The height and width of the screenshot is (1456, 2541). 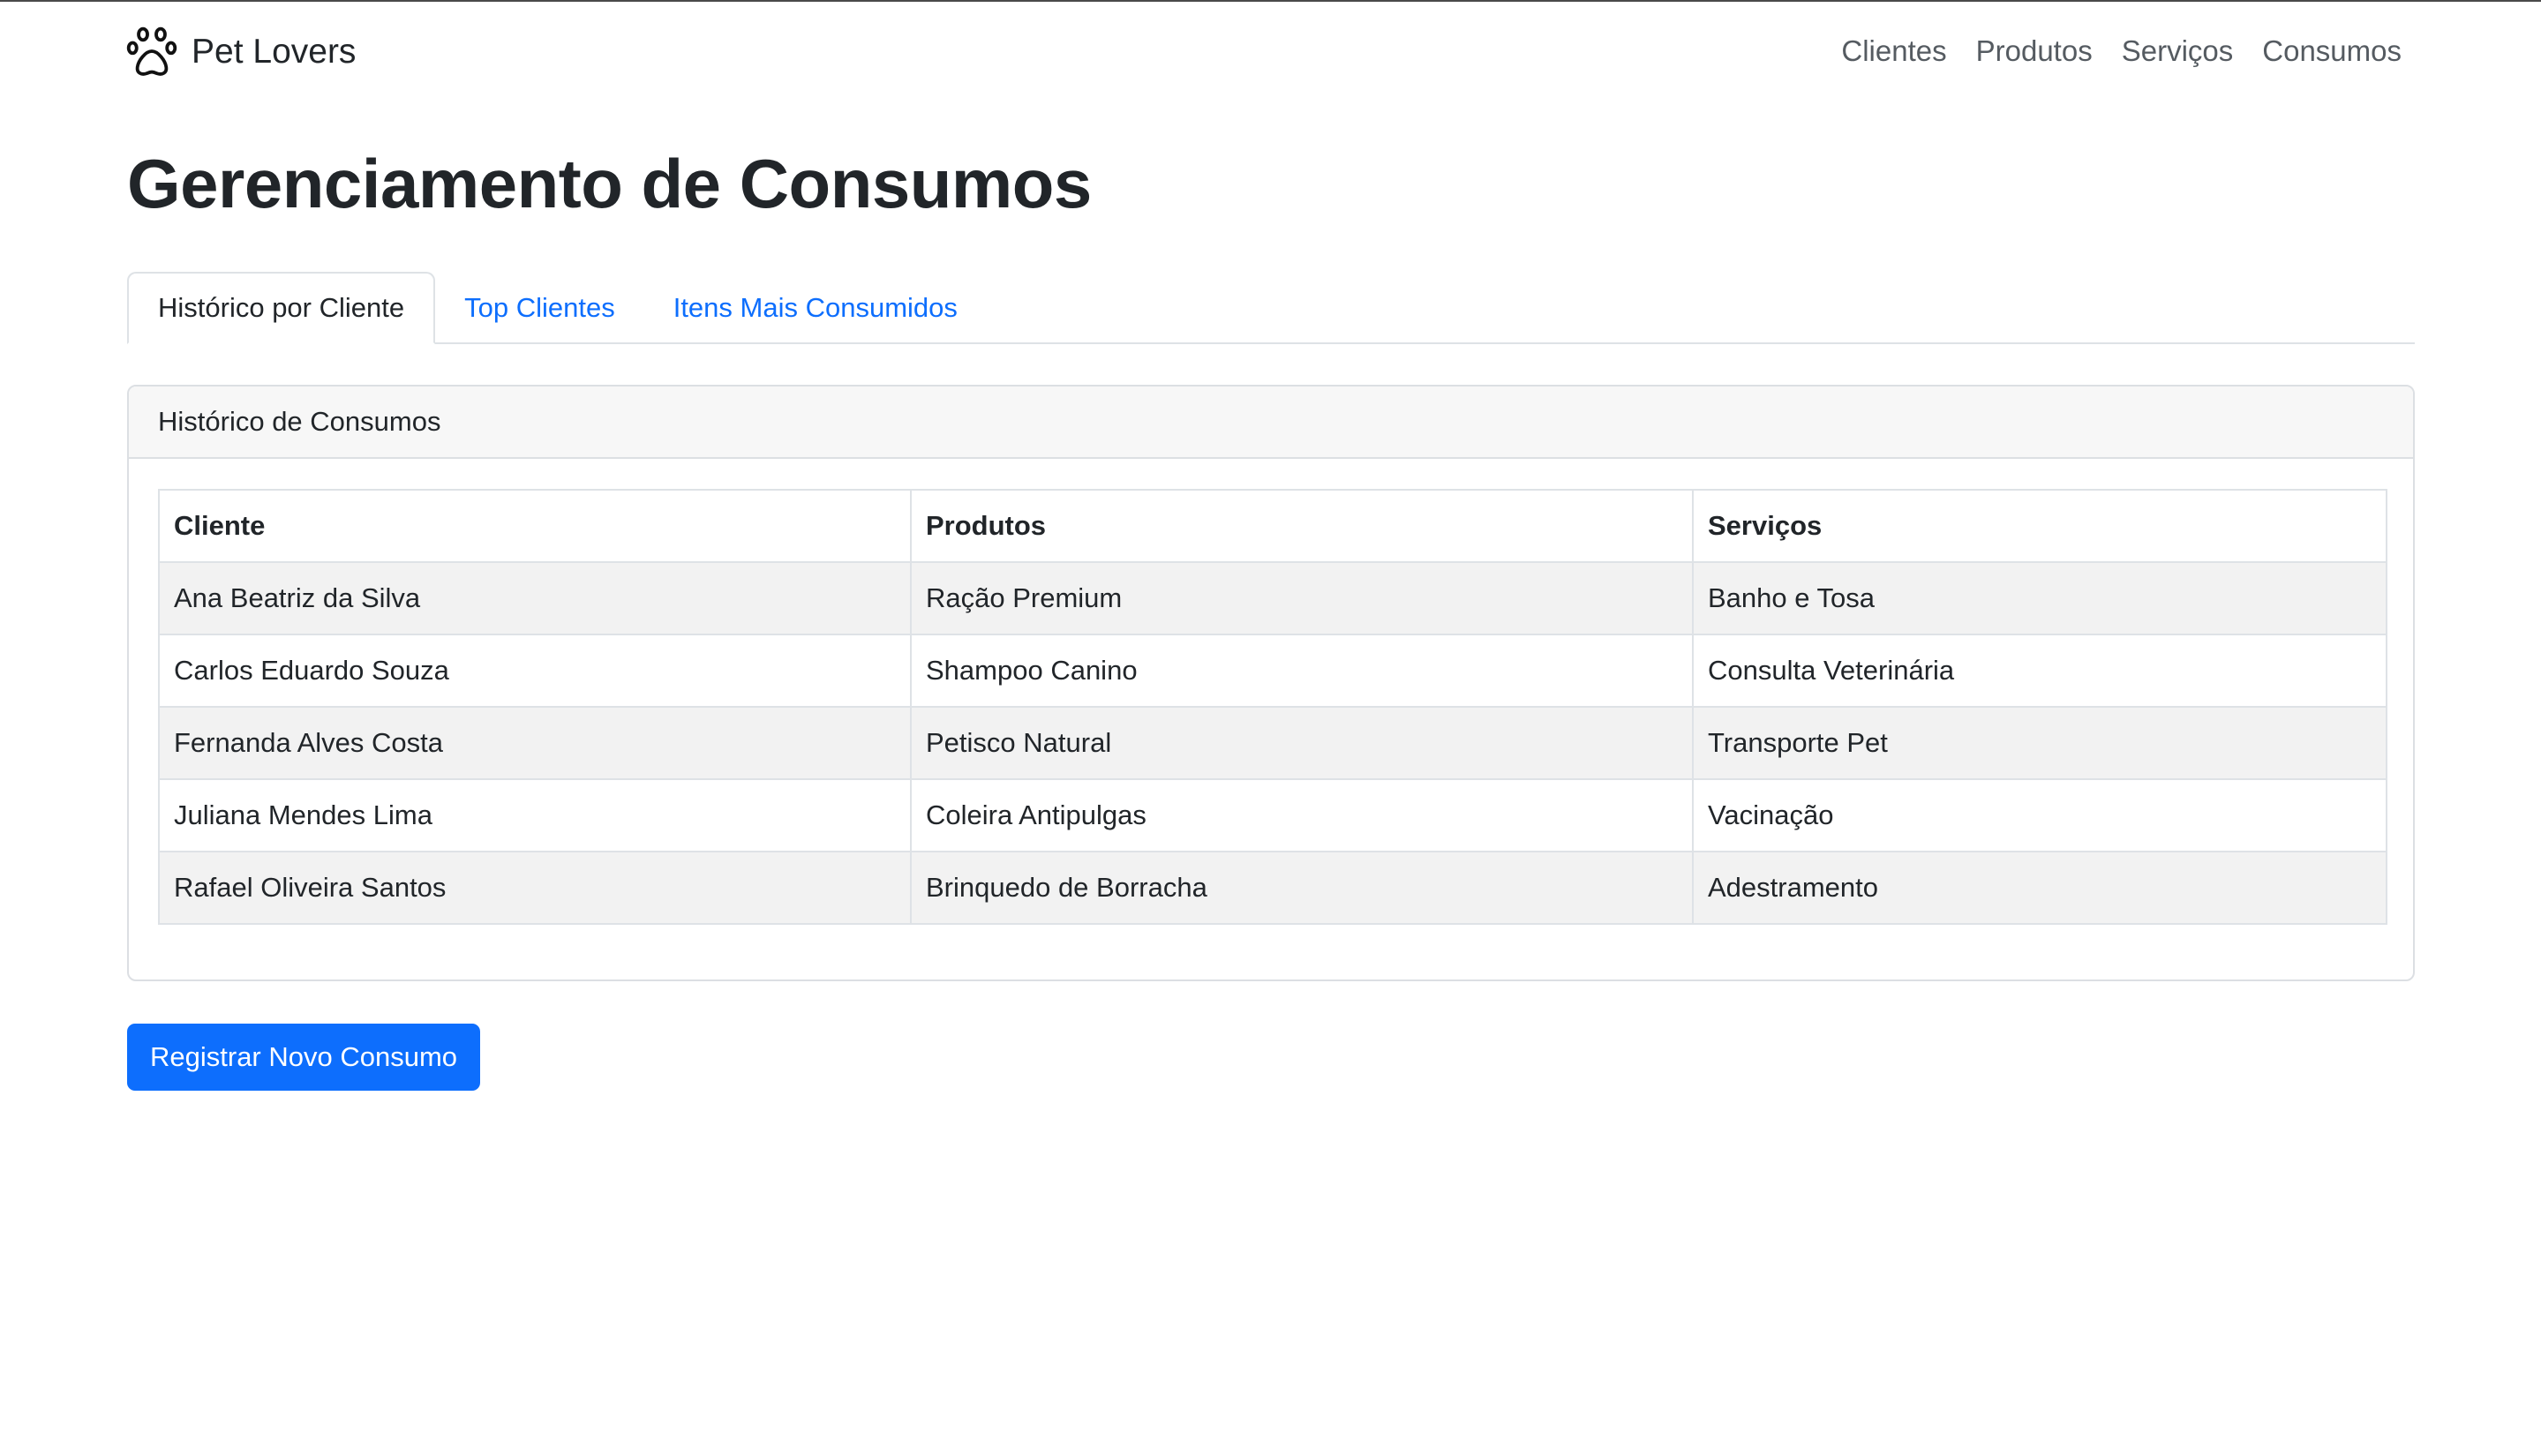 I want to click on page-title: Gerenciamento de Consumos, so click(x=609, y=183).